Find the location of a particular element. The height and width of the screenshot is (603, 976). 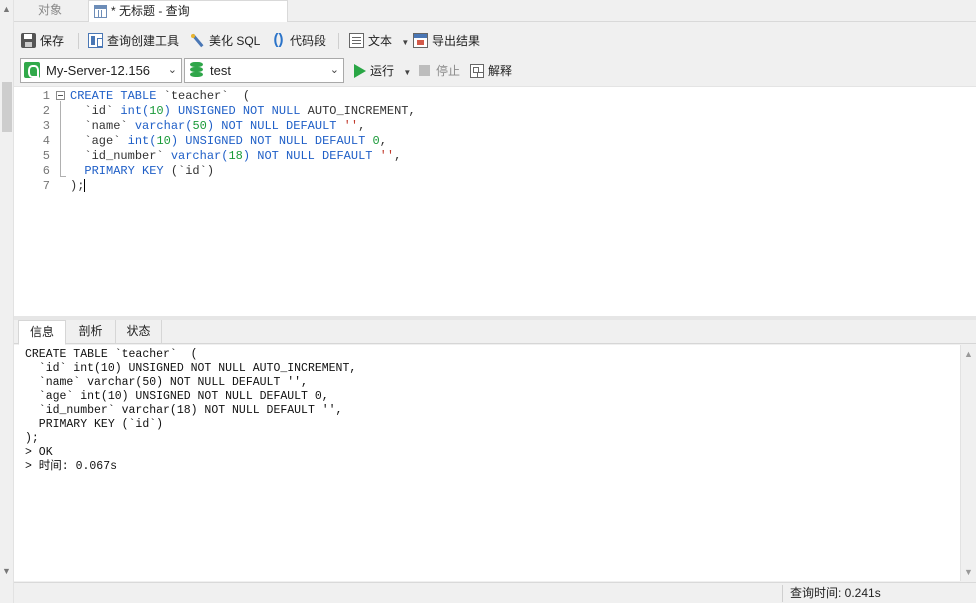

code-token: 0 is located at coordinates (376, 141).